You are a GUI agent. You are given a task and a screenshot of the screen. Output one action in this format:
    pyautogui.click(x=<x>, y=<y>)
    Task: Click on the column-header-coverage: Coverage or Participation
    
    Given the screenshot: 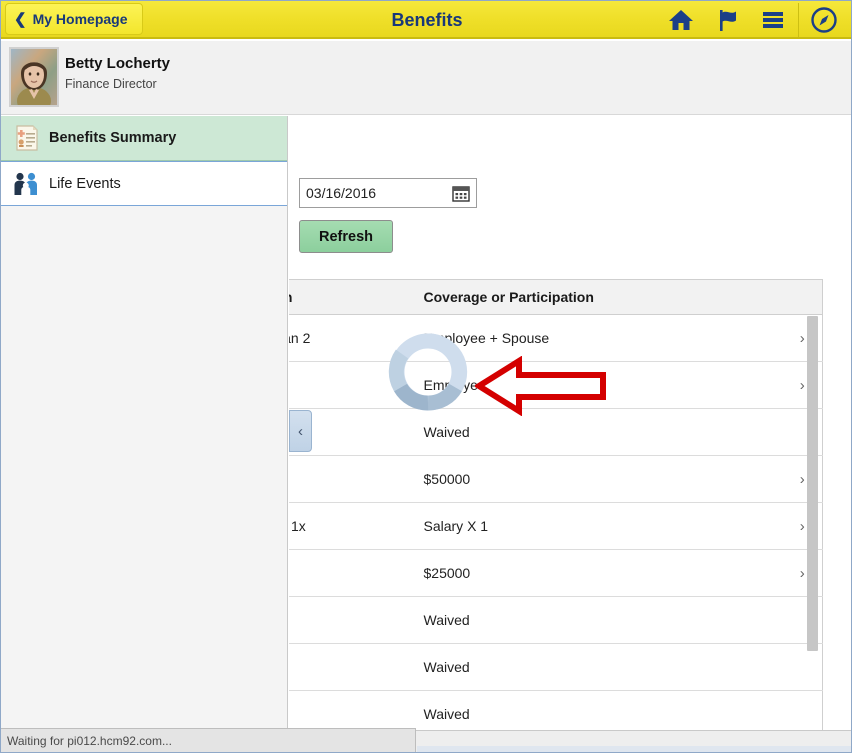 What is the action you would take?
    pyautogui.click(x=597, y=297)
    